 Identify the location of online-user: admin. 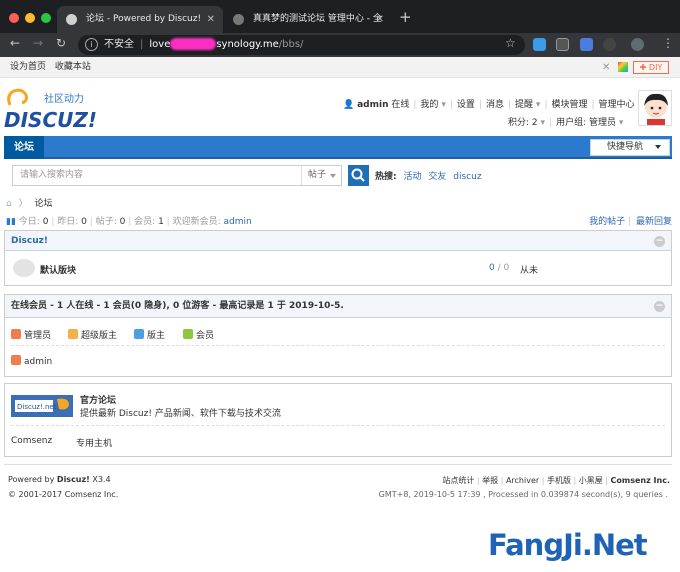
(31, 361).